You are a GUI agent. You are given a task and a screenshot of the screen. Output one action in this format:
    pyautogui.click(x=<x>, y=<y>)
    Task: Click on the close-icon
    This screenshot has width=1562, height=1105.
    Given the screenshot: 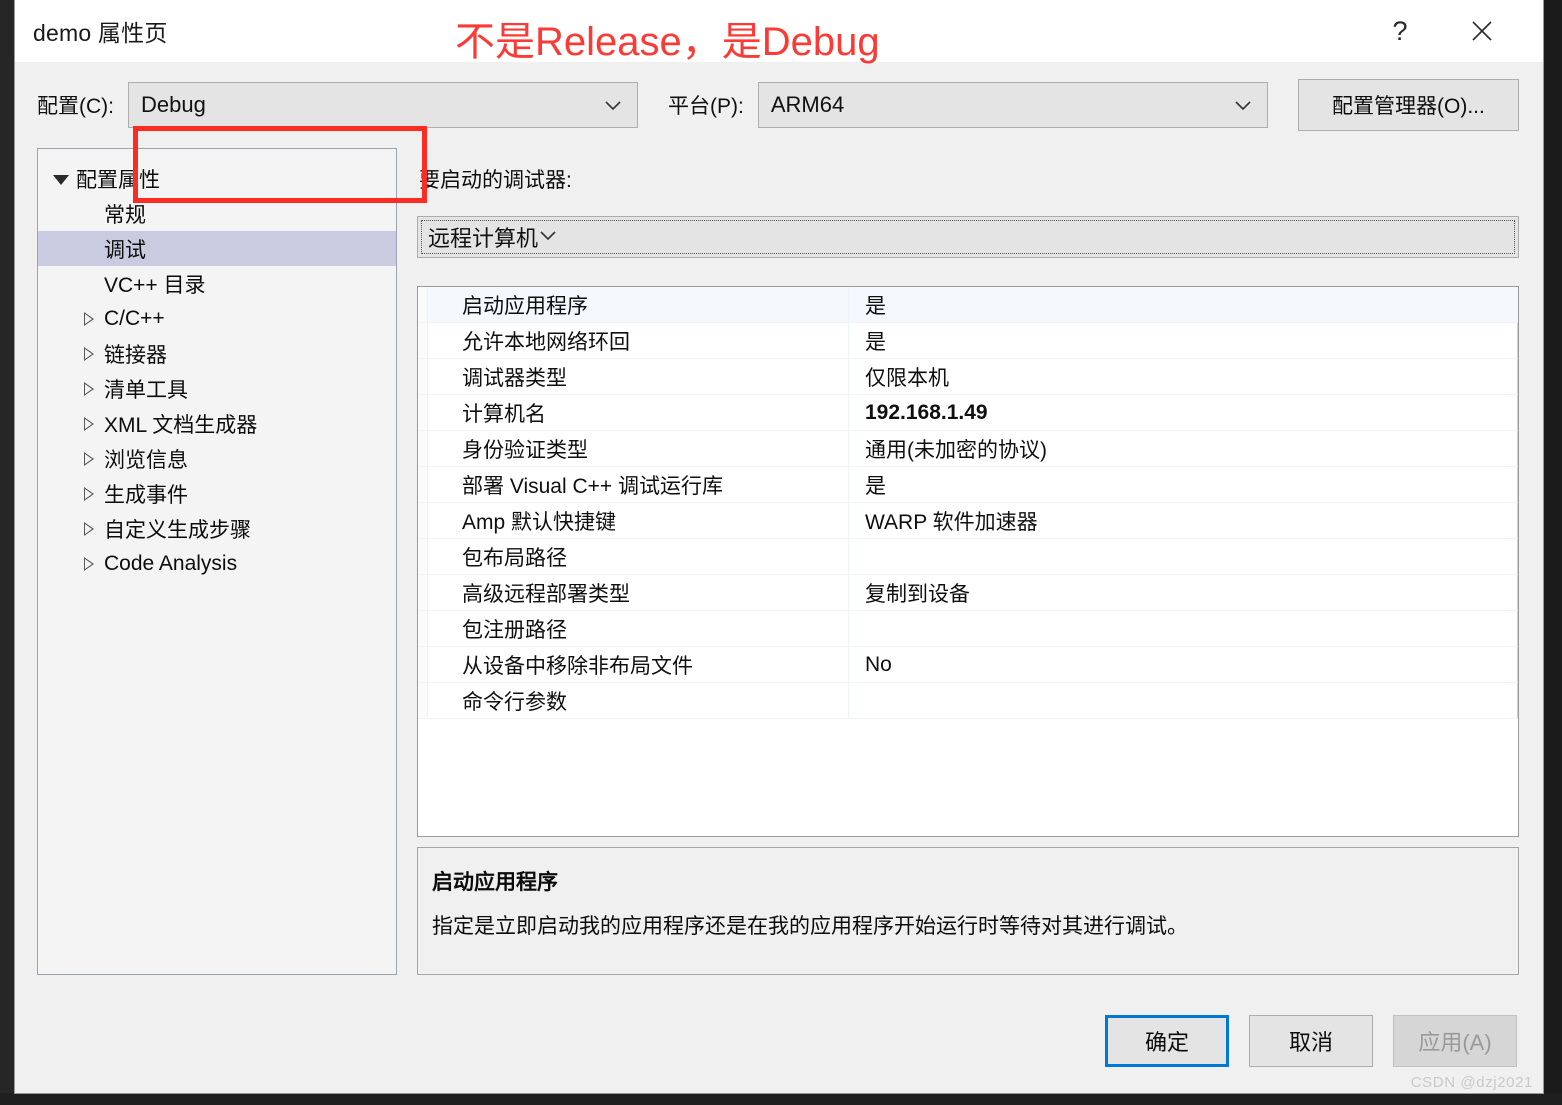 What is the action you would take?
    pyautogui.click(x=1482, y=31)
    